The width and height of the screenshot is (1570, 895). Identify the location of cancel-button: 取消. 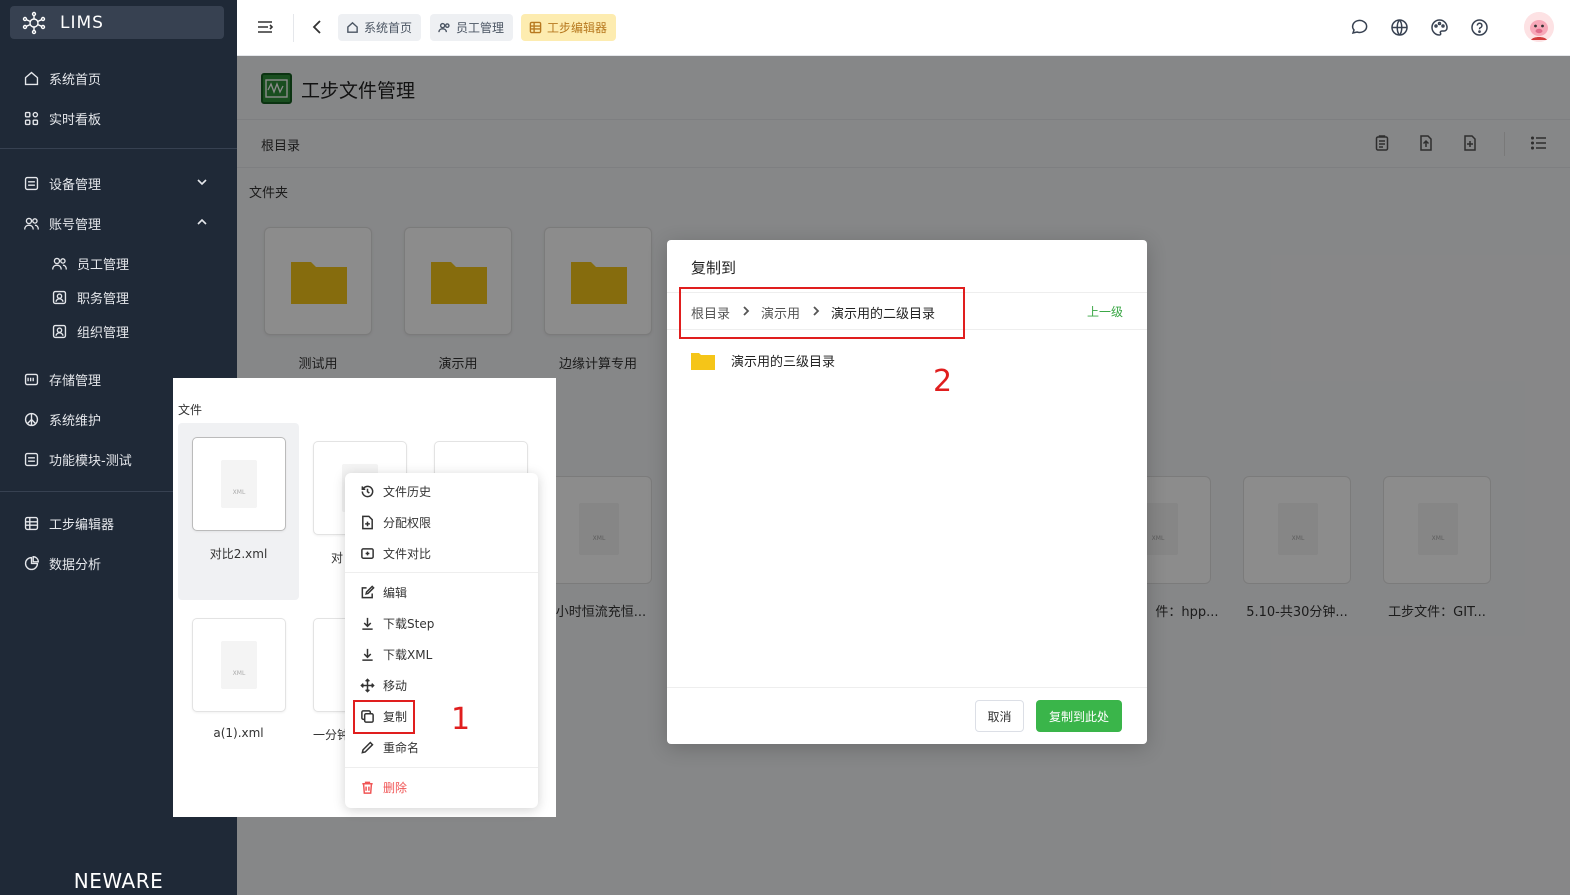
(999, 716).